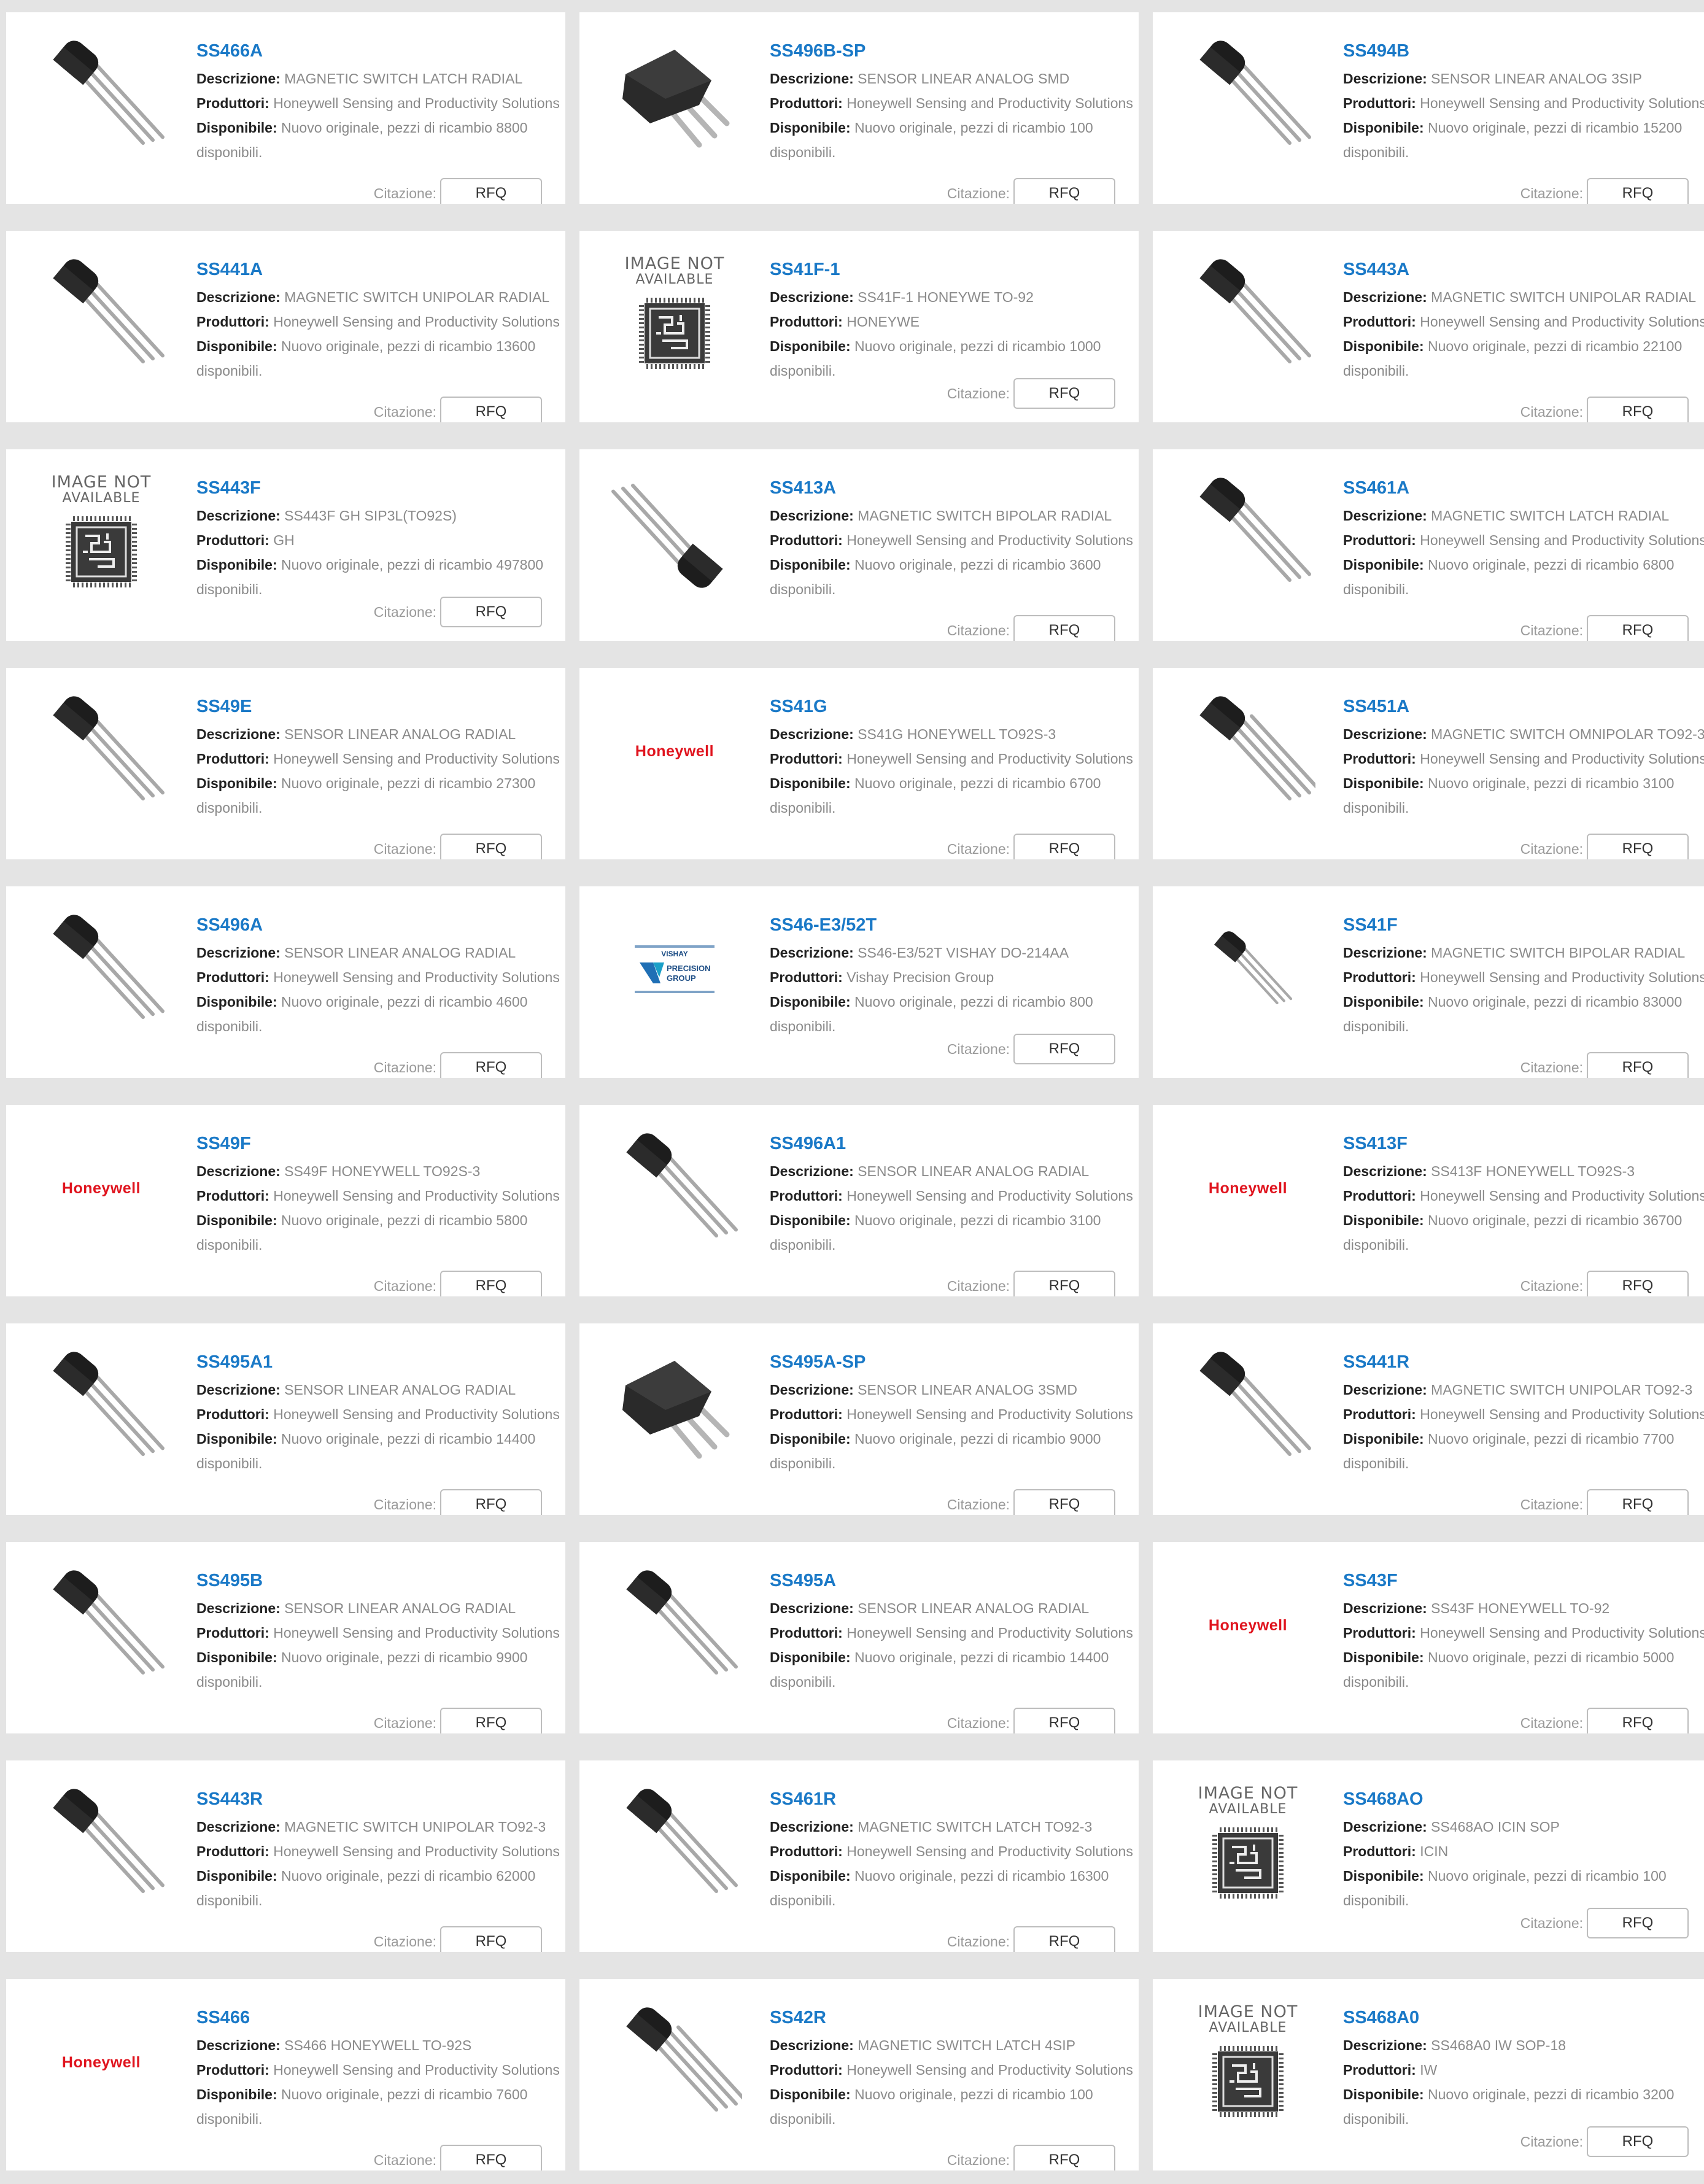  What do you see at coordinates (1523, 269) in the screenshot?
I see `part-number-link: SS443A` at bounding box center [1523, 269].